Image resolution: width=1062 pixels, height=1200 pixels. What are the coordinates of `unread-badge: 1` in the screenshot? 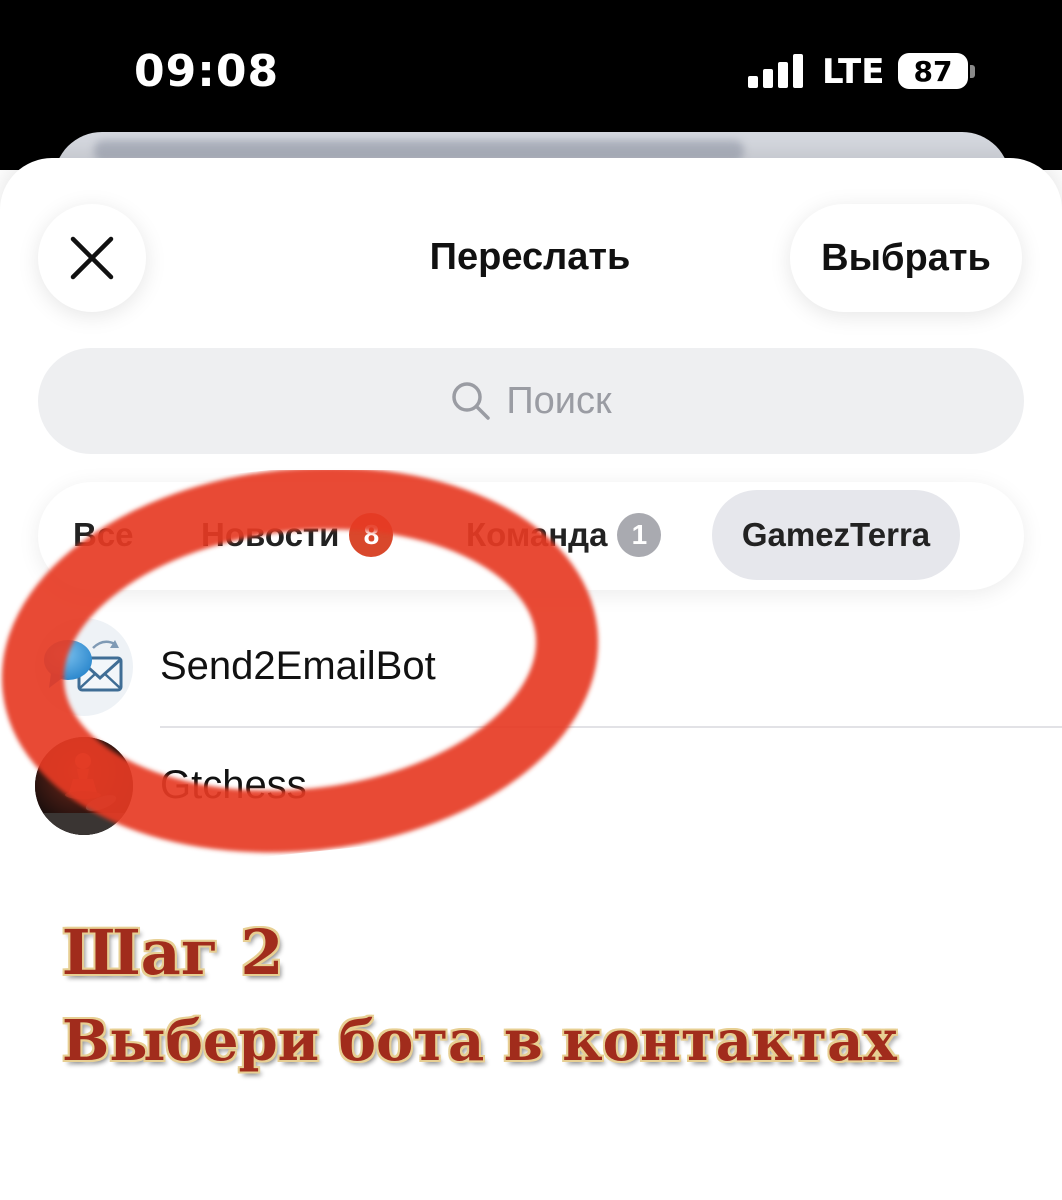 It's located at (639, 535).